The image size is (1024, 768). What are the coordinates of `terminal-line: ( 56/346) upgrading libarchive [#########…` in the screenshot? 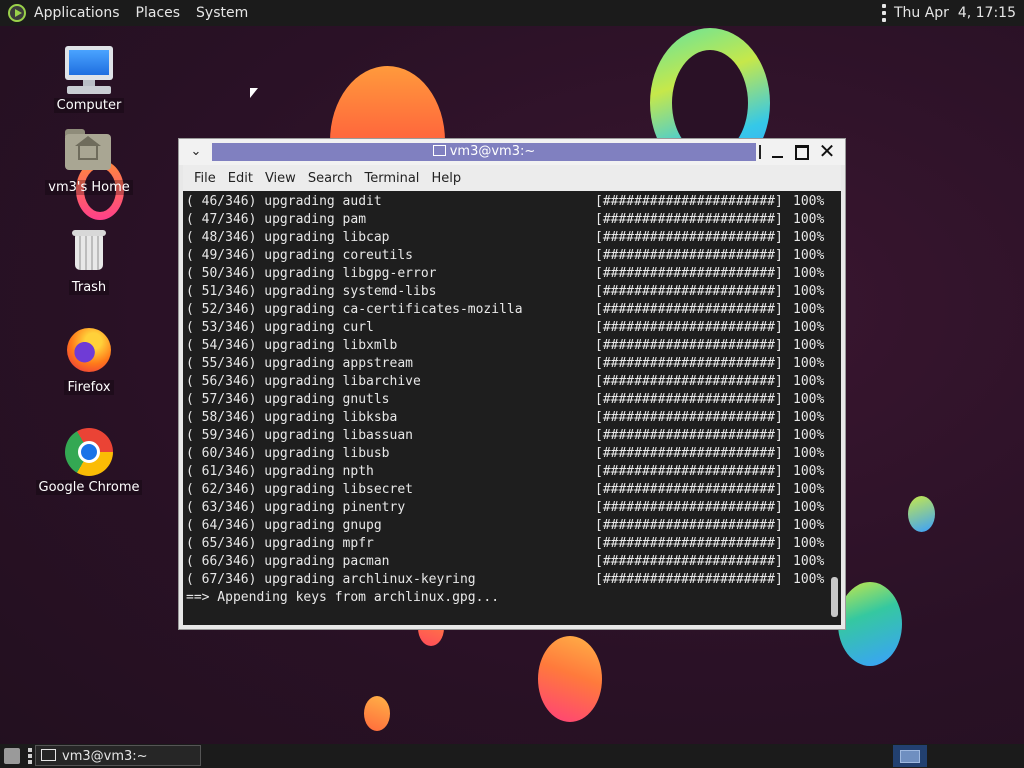 It's located at (506, 382).